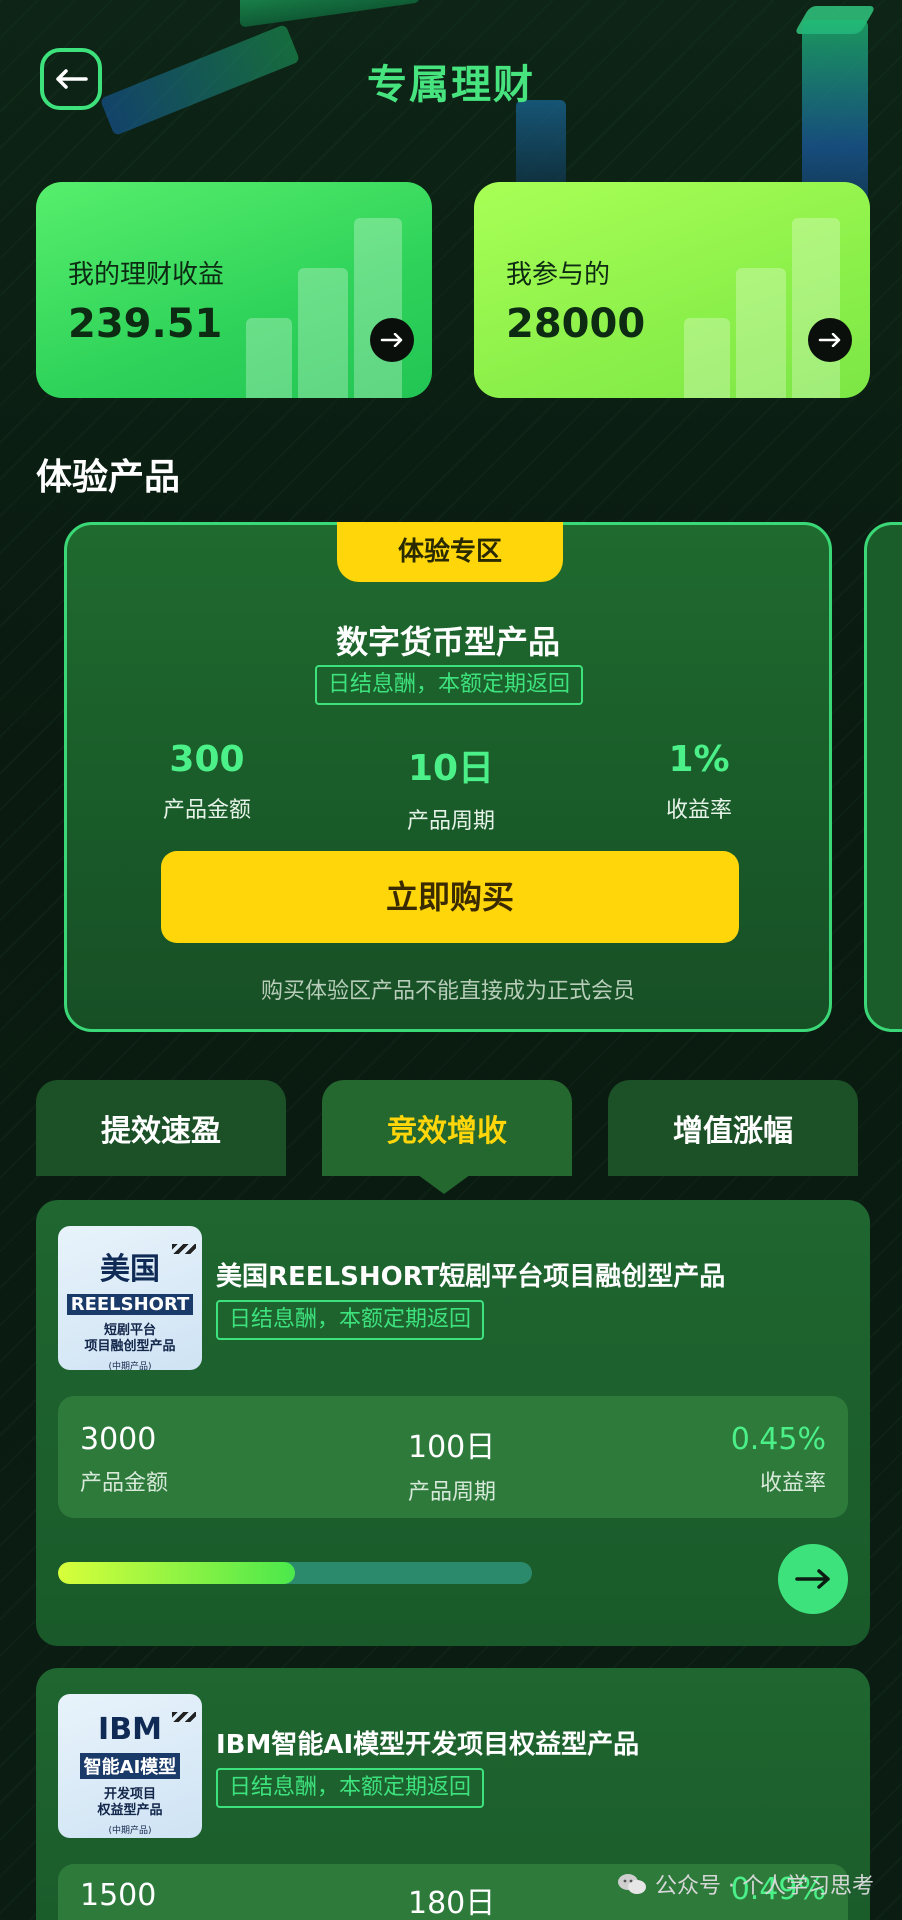  I want to click on product-detail-button, so click(813, 1579).